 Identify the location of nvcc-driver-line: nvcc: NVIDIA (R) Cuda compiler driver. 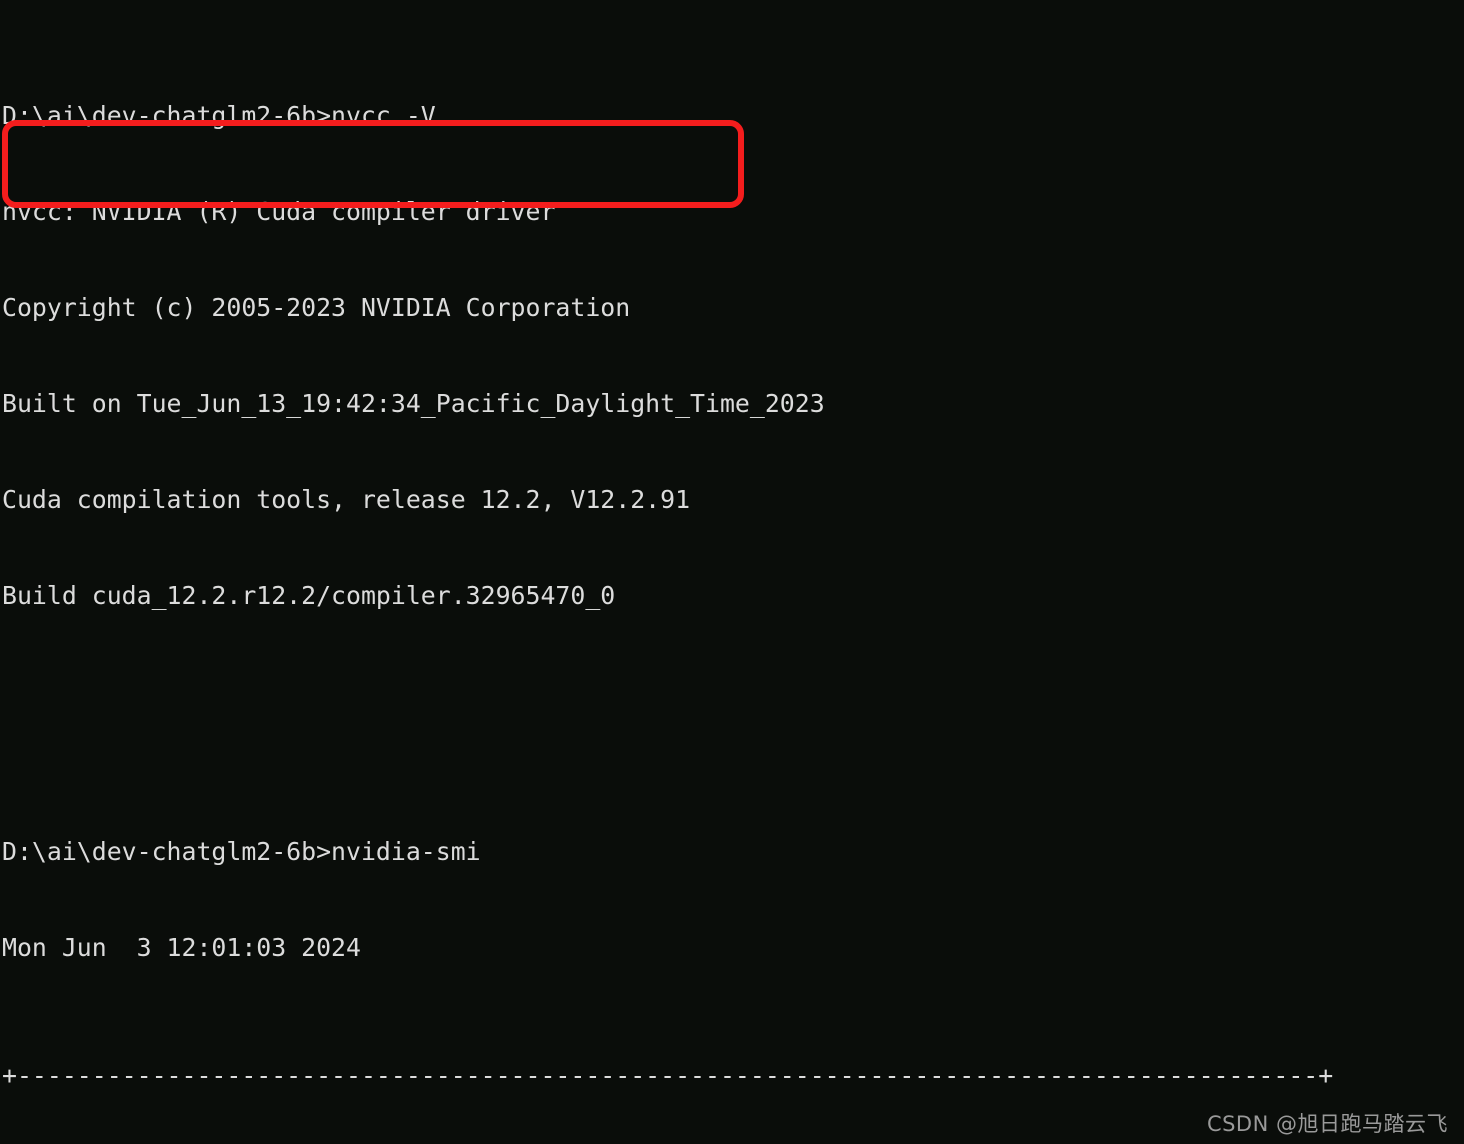
(279, 211).